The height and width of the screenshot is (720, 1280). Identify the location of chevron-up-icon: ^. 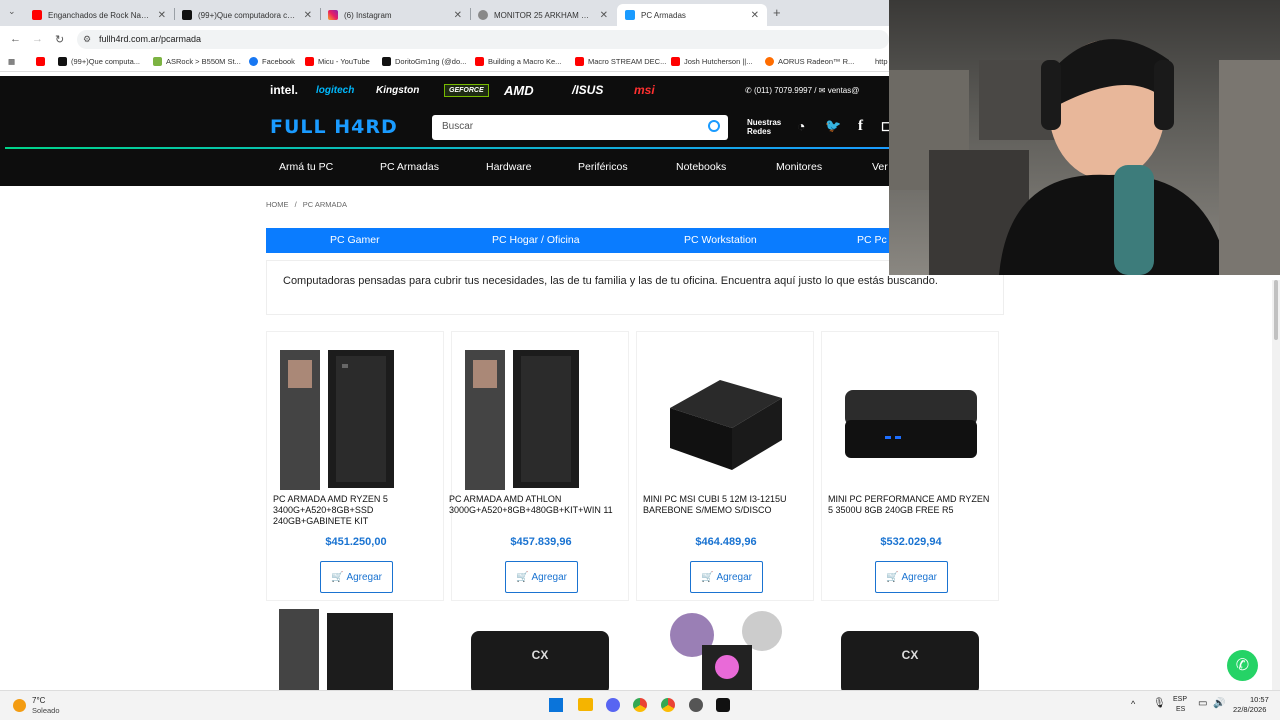
(1133, 704).